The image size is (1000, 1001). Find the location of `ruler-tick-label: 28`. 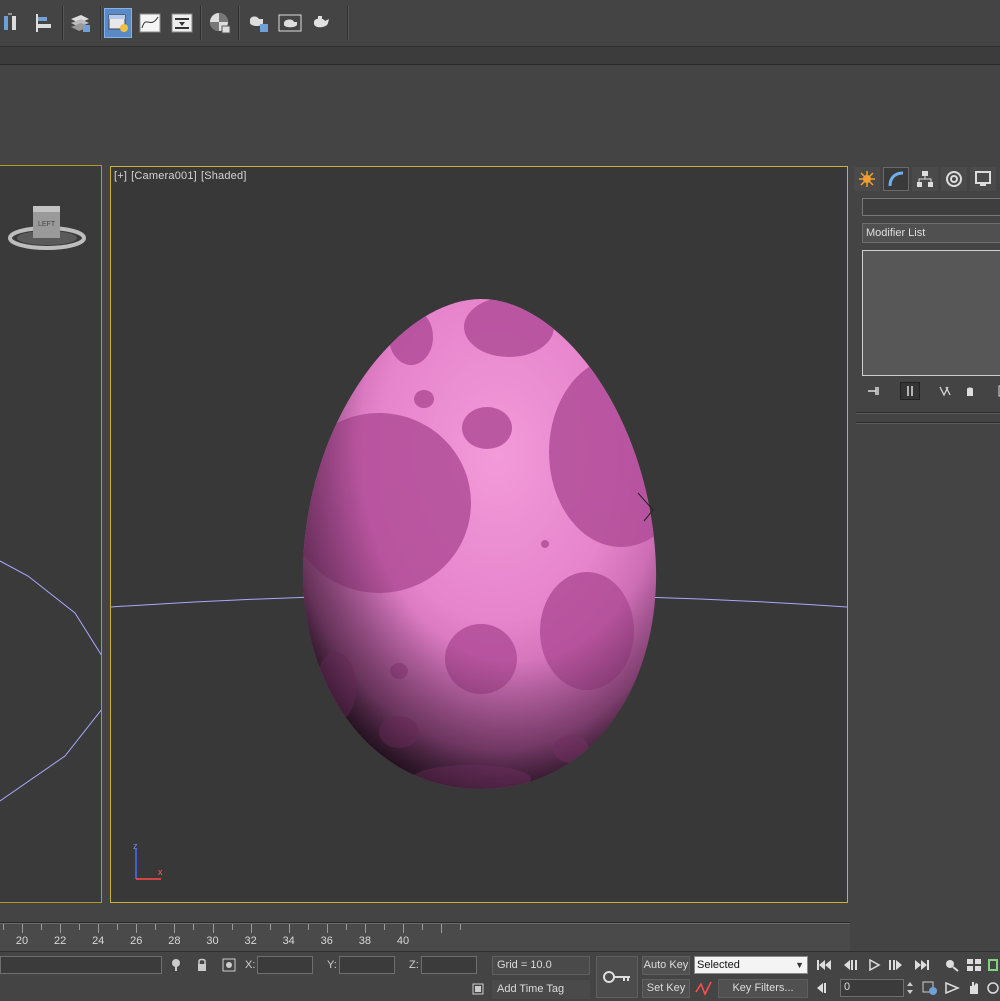

ruler-tick-label: 28 is located at coordinates (174, 941).